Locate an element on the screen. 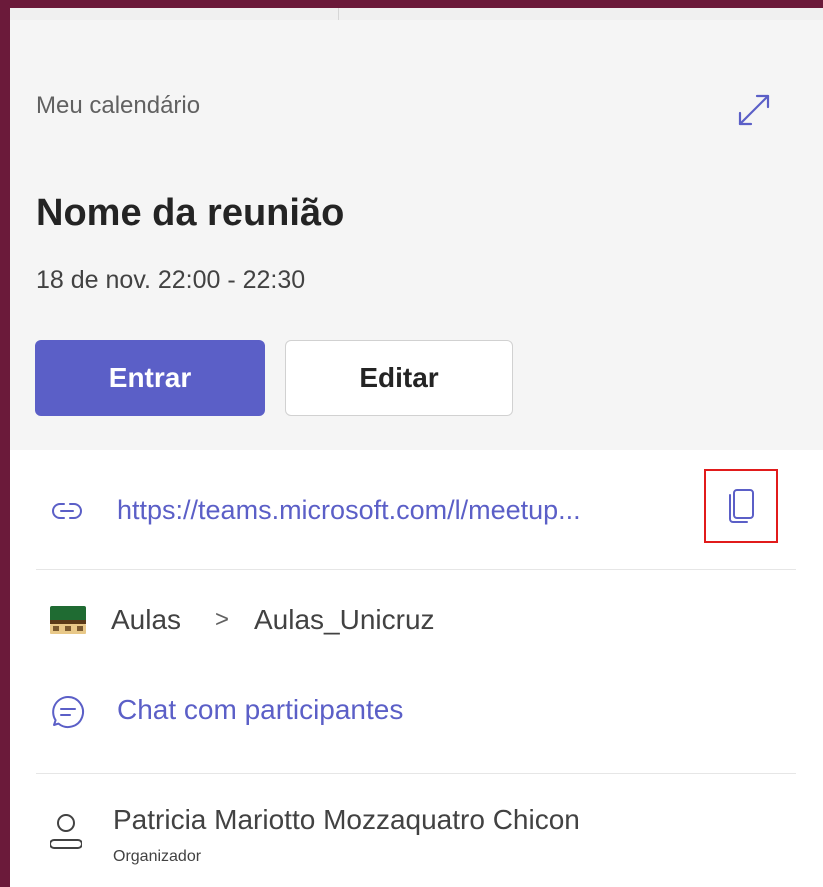  expand-icon is located at coordinates (754, 110).